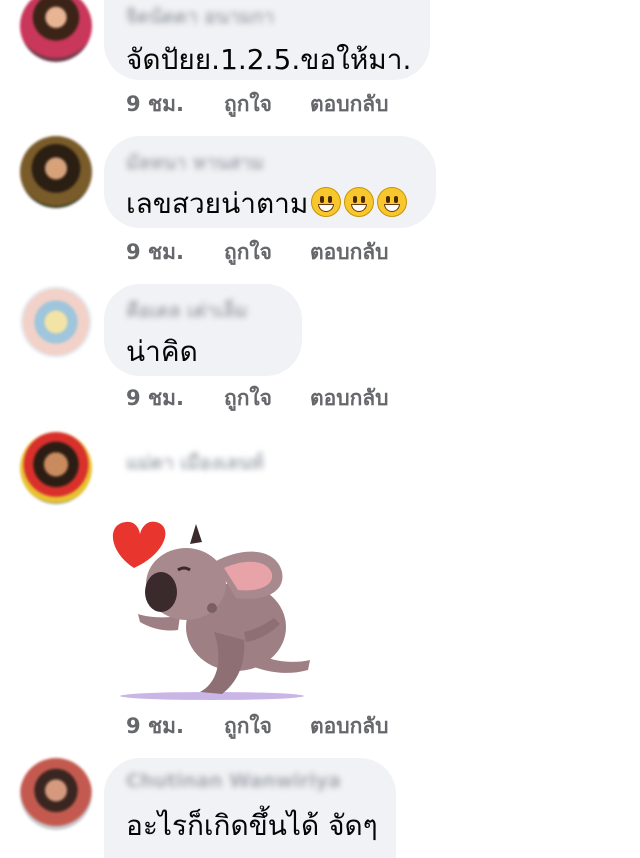  Describe the element at coordinates (252, 825) in the screenshot. I see `comment-text: อะไรก็เกิดขึ้นได้ จัดๆ` at that location.